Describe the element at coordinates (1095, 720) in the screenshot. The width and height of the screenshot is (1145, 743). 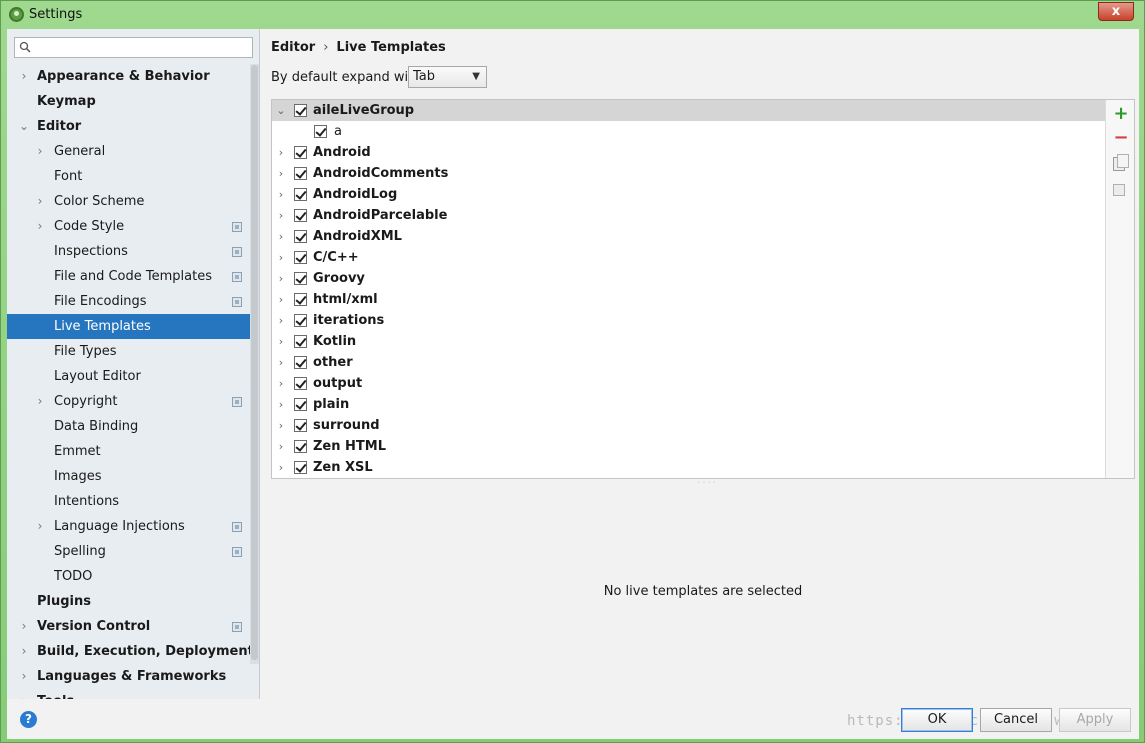
I see `apply-button: Apply` at that location.